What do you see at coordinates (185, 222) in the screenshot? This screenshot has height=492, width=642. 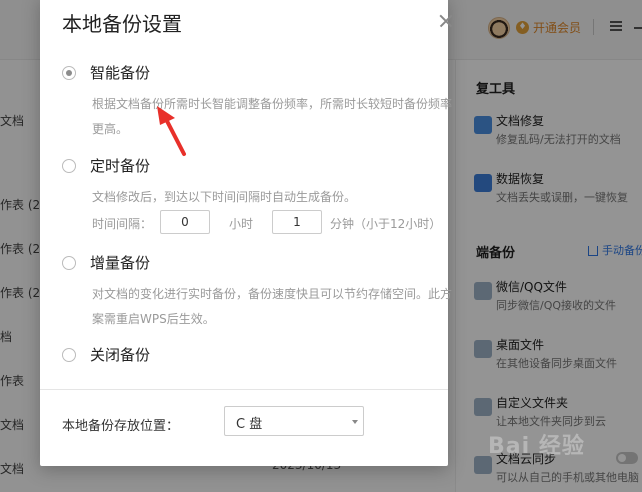 I see `hours-input: 0` at bounding box center [185, 222].